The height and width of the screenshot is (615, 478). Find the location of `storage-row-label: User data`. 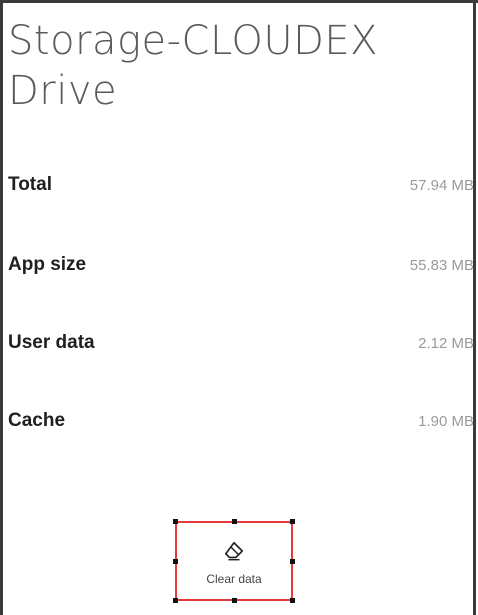

storage-row-label: User data is located at coordinates (51, 342).